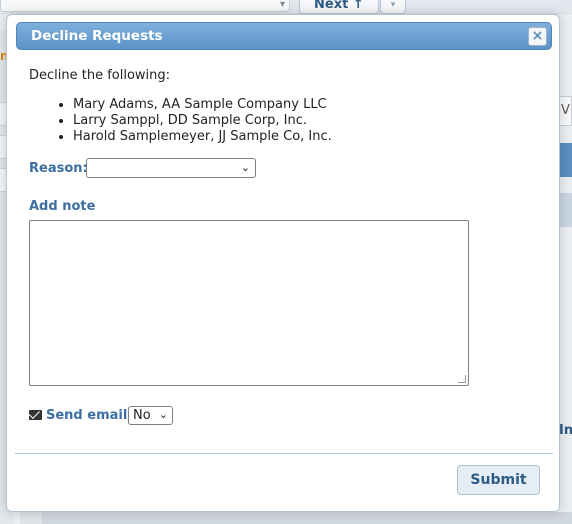  What do you see at coordinates (145, 6) in the screenshot?
I see `background-select: ▾` at bounding box center [145, 6].